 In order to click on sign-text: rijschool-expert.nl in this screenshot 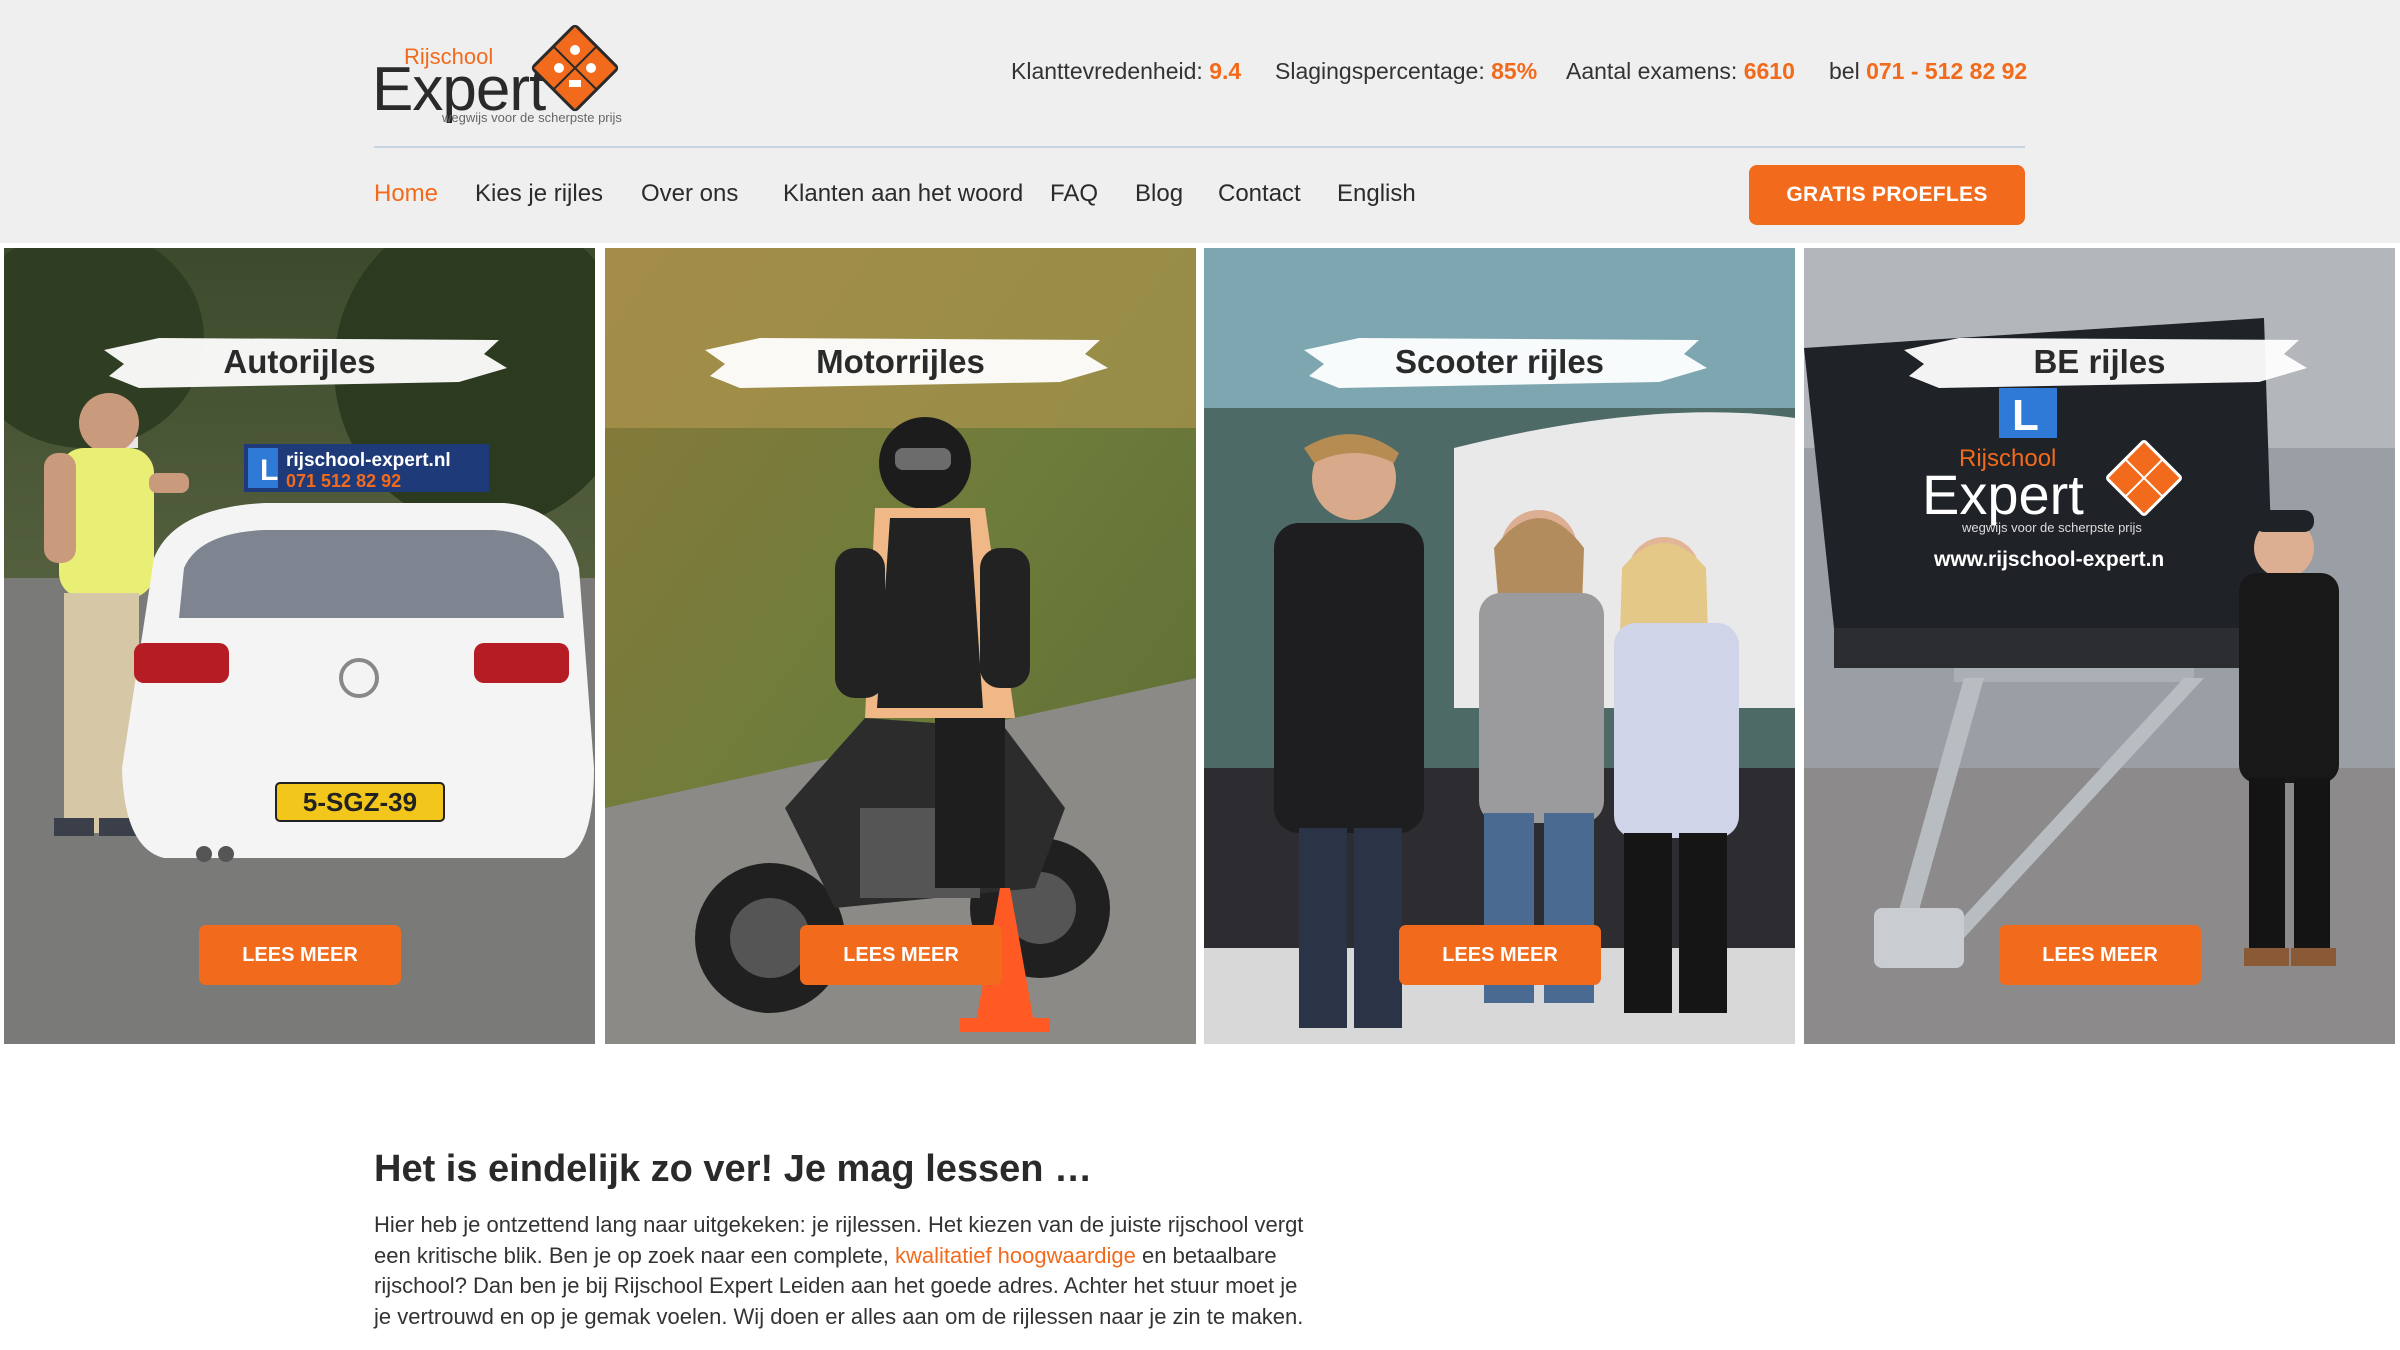, I will do `click(368, 460)`.